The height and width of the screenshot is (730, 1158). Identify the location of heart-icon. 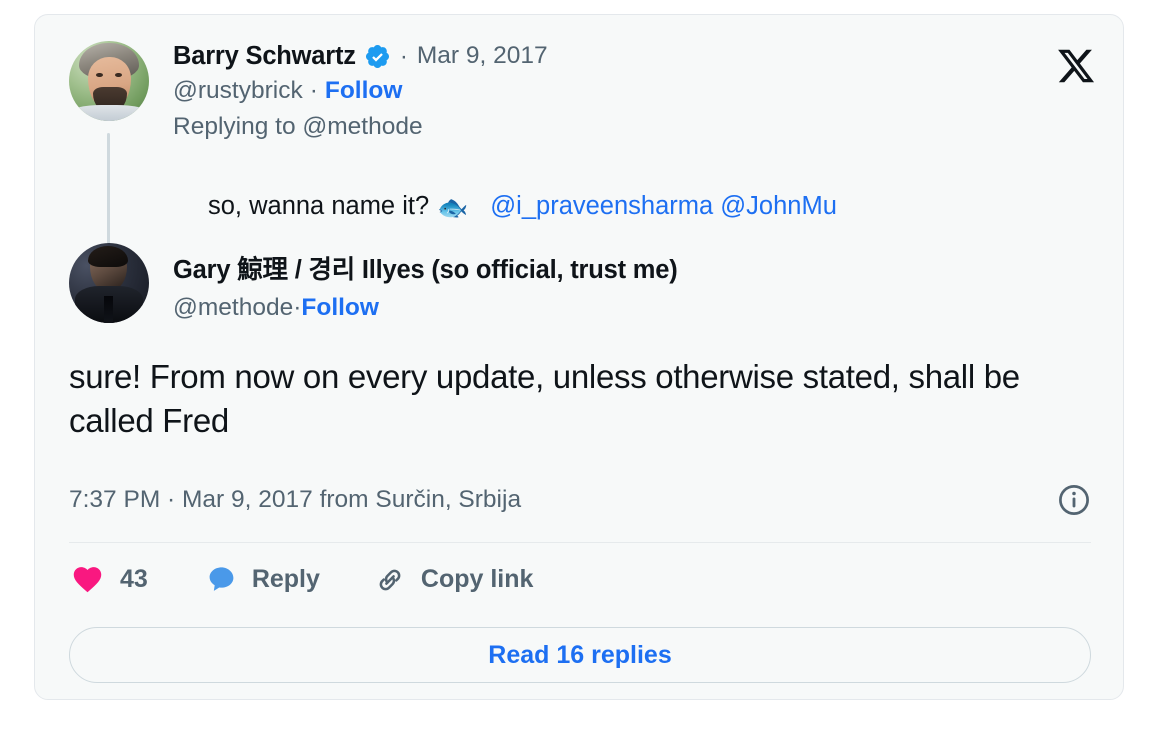
(87, 579).